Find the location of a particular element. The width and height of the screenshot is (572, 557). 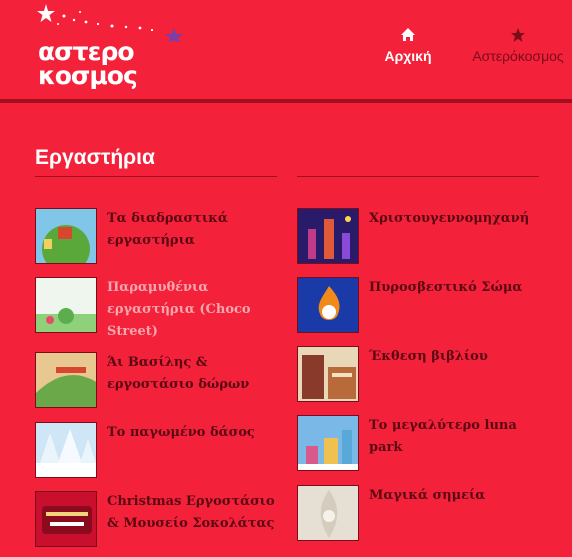

nav-home-label: Αρχική is located at coordinates (408, 56).